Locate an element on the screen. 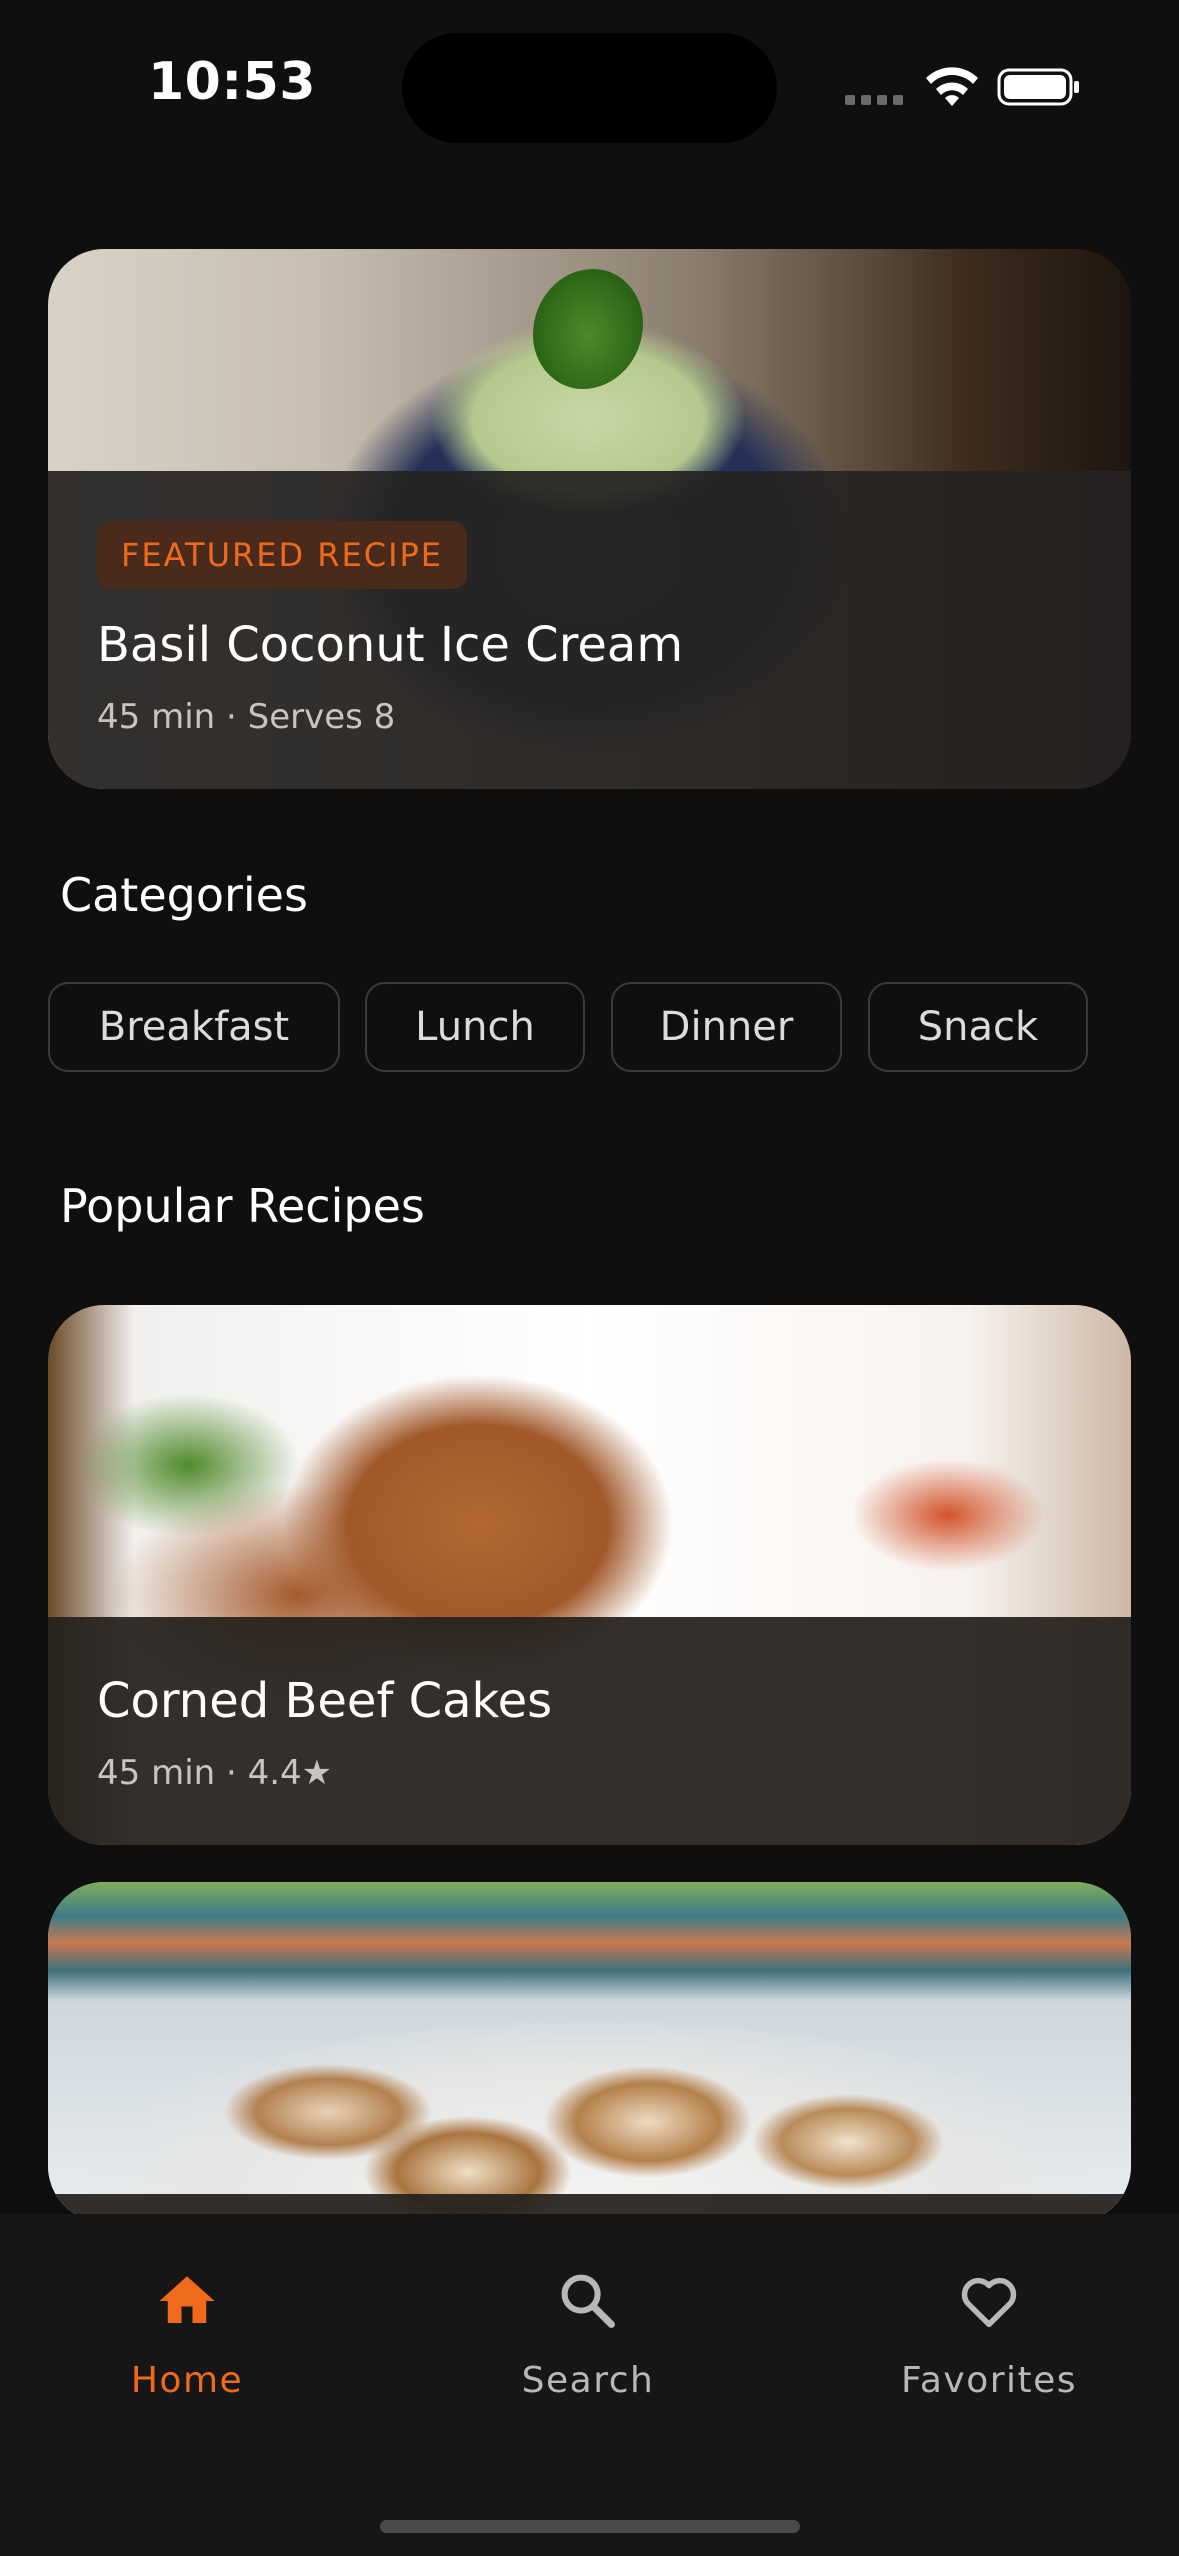 The image size is (1179, 2556). category-chip-breakfast: Breakfast is located at coordinates (194, 1027).